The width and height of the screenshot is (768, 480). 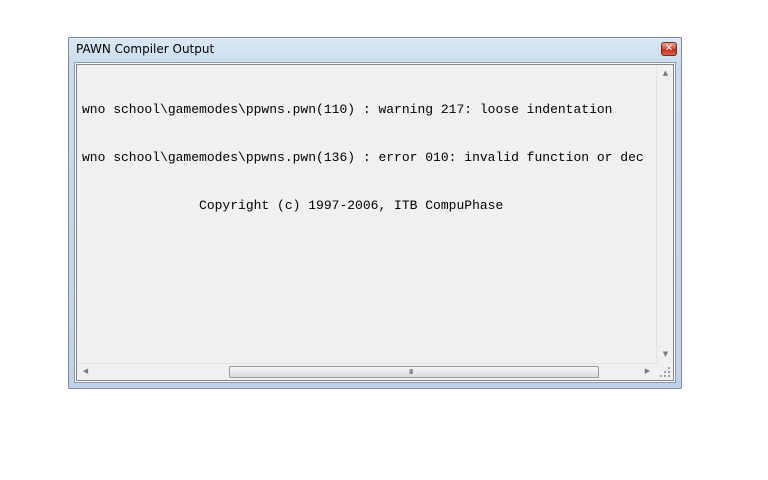 What do you see at coordinates (665, 354) in the screenshot?
I see `arrow-down-icon: ▼` at bounding box center [665, 354].